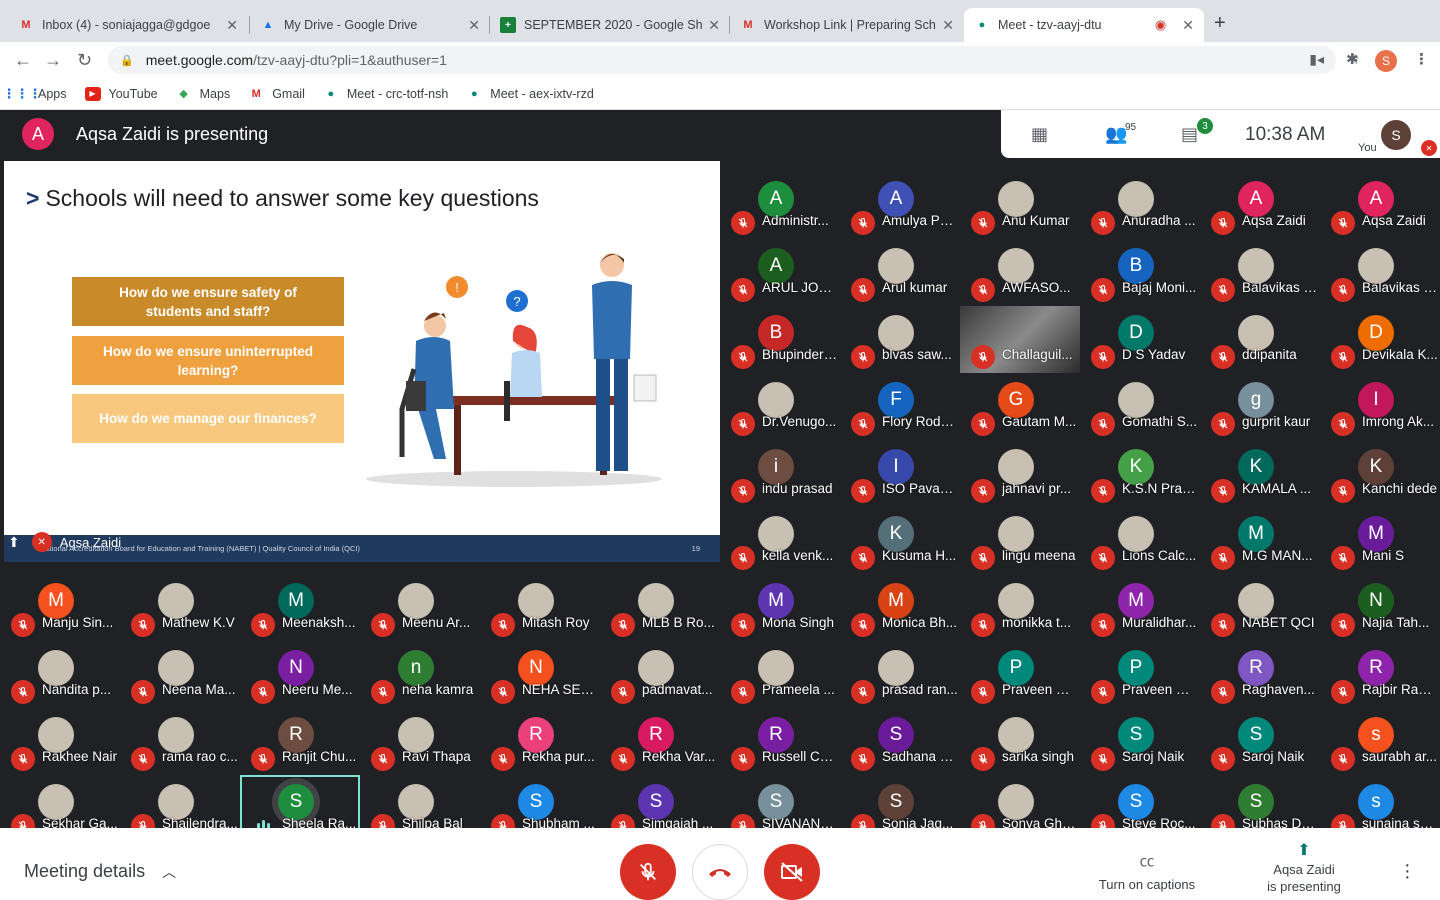 The width and height of the screenshot is (1440, 900). I want to click on bookmark-maps: ◆ Maps, so click(203, 94).